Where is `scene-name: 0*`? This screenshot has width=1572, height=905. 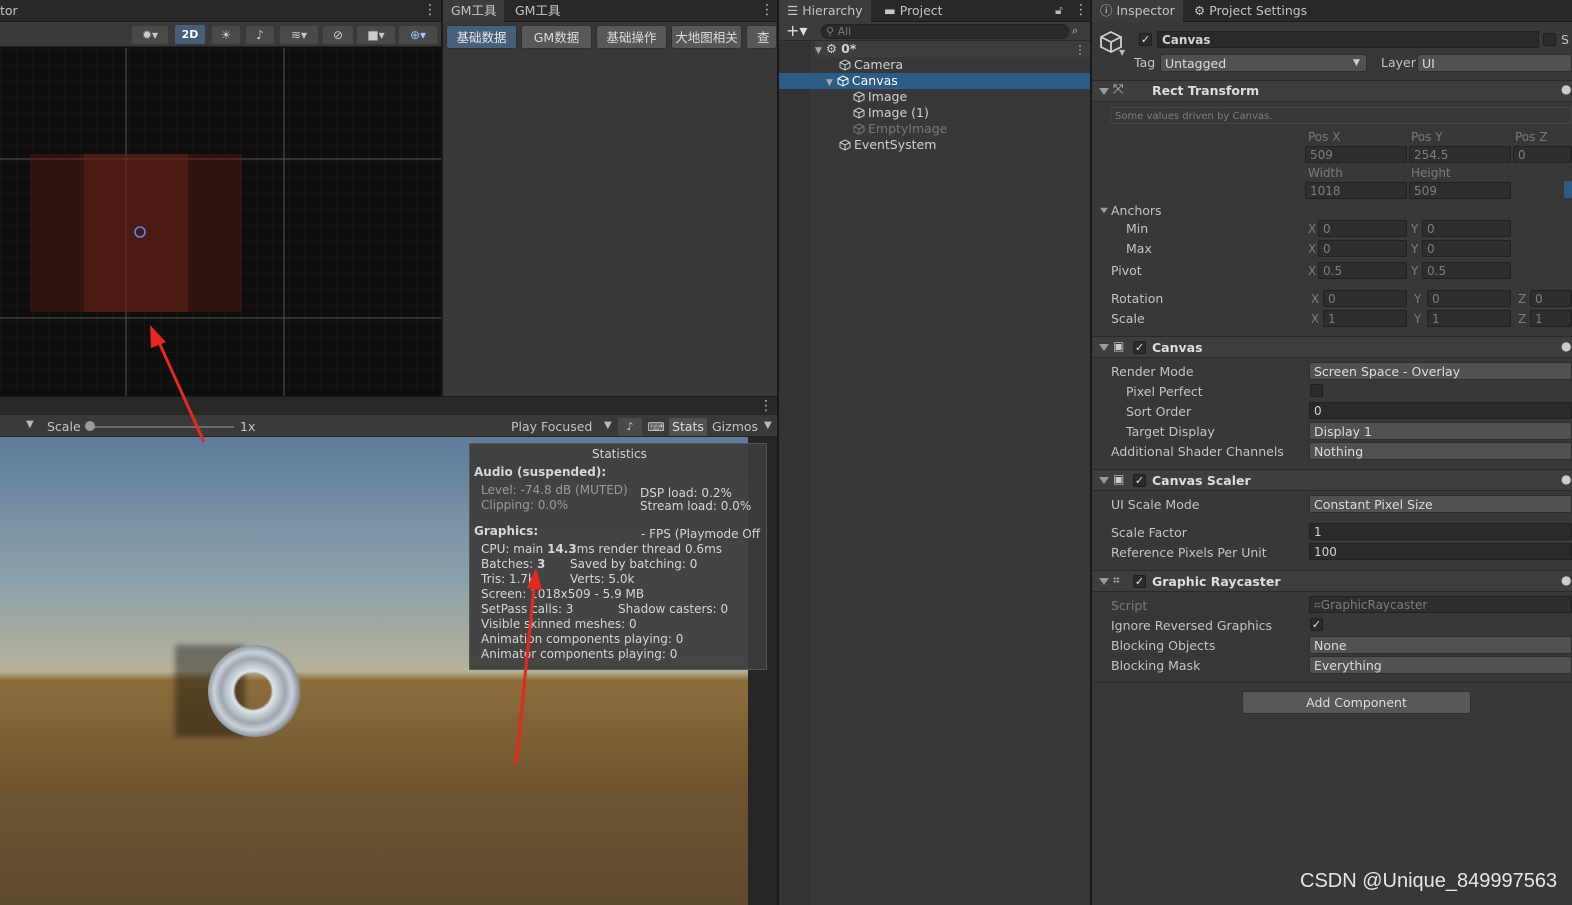
scene-name: 0* is located at coordinates (849, 48).